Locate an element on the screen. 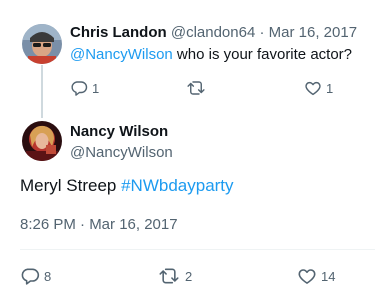 The height and width of the screenshot is (301, 375). main-action-bar: 8 2 14 is located at coordinates (190, 276).